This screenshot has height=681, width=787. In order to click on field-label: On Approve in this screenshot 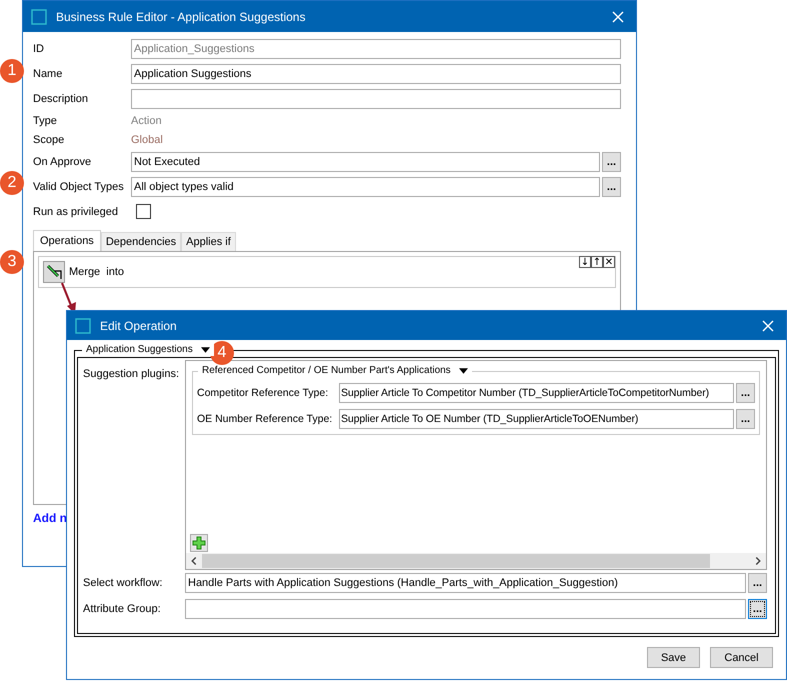, I will do `click(62, 162)`.